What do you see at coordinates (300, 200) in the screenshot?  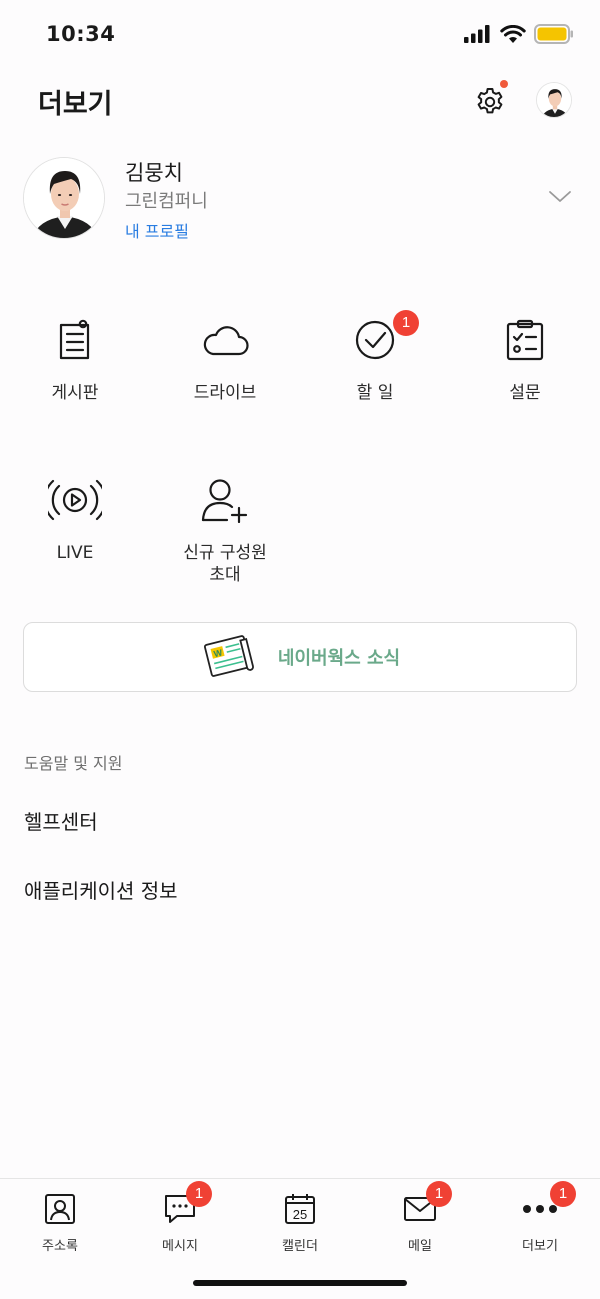 I see `profile-section: 김뭉치 그린컴퍼니 내 프로필` at bounding box center [300, 200].